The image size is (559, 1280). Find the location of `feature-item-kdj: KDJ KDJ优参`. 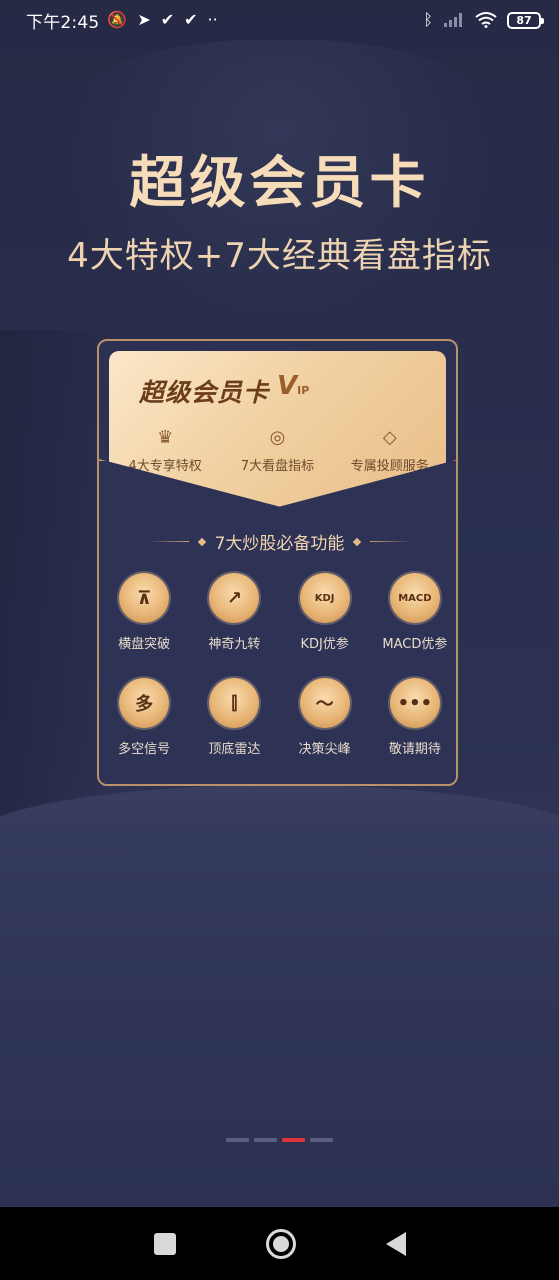

feature-item-kdj: KDJ KDJ优参 is located at coordinates (325, 612).